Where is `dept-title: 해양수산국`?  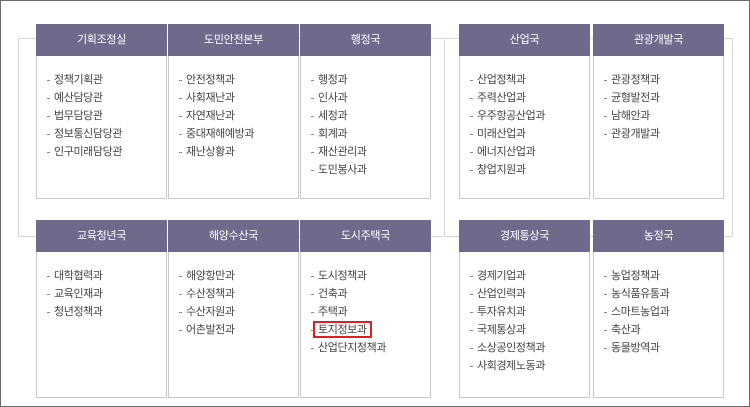
dept-title: 해양수산국 is located at coordinates (233, 236).